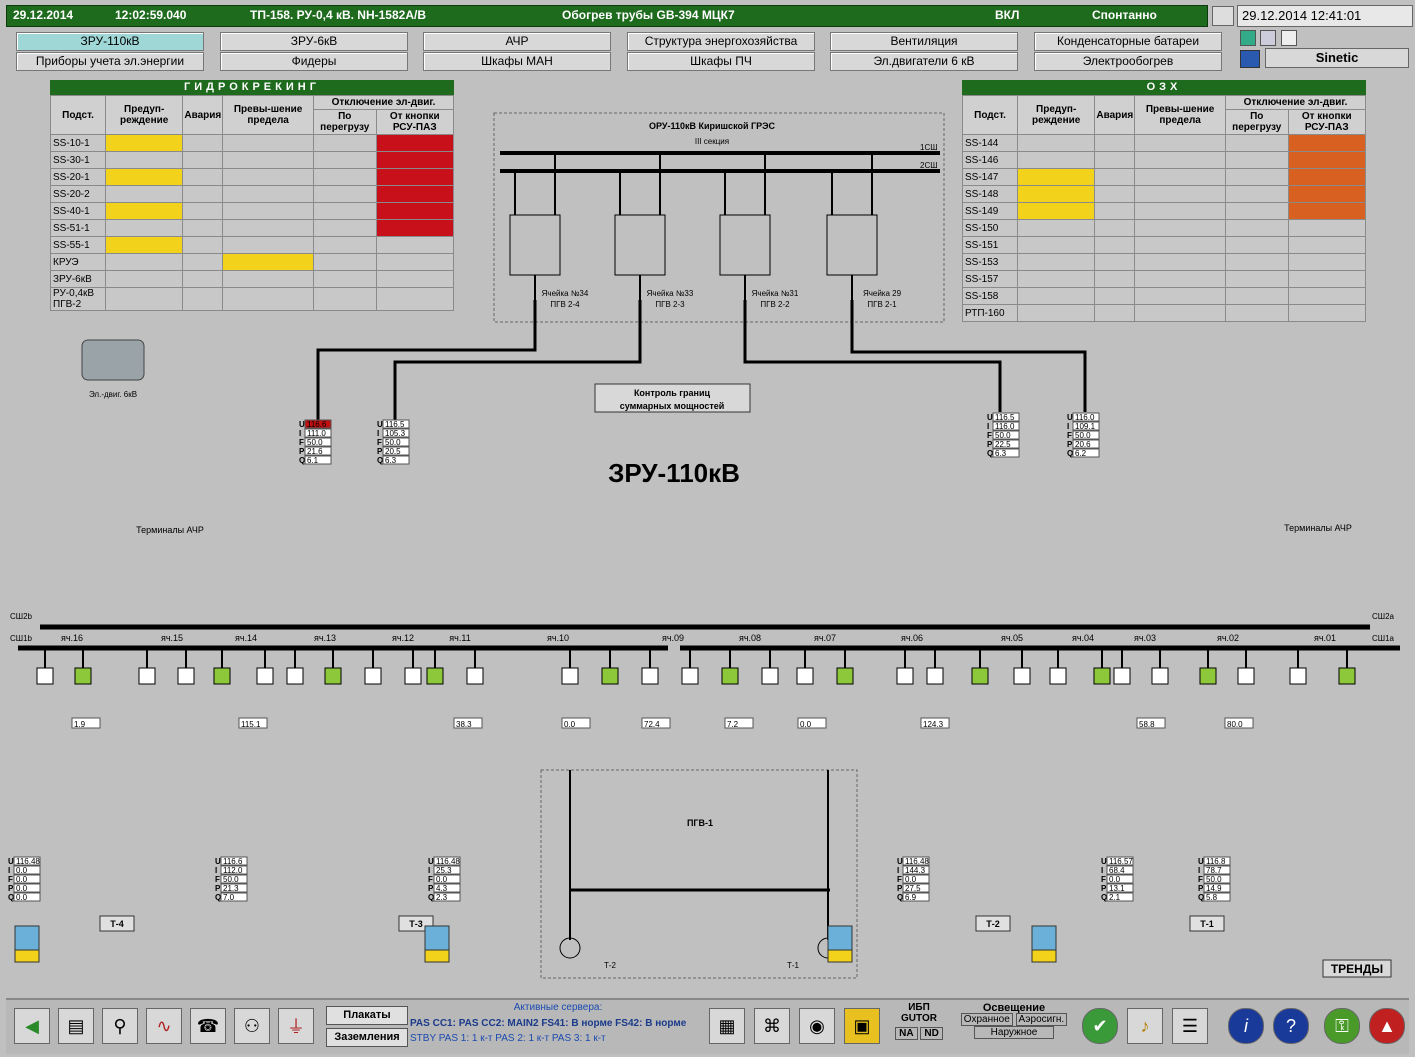  I want to click on grounding-icon: ⏚, so click(296, 1026).